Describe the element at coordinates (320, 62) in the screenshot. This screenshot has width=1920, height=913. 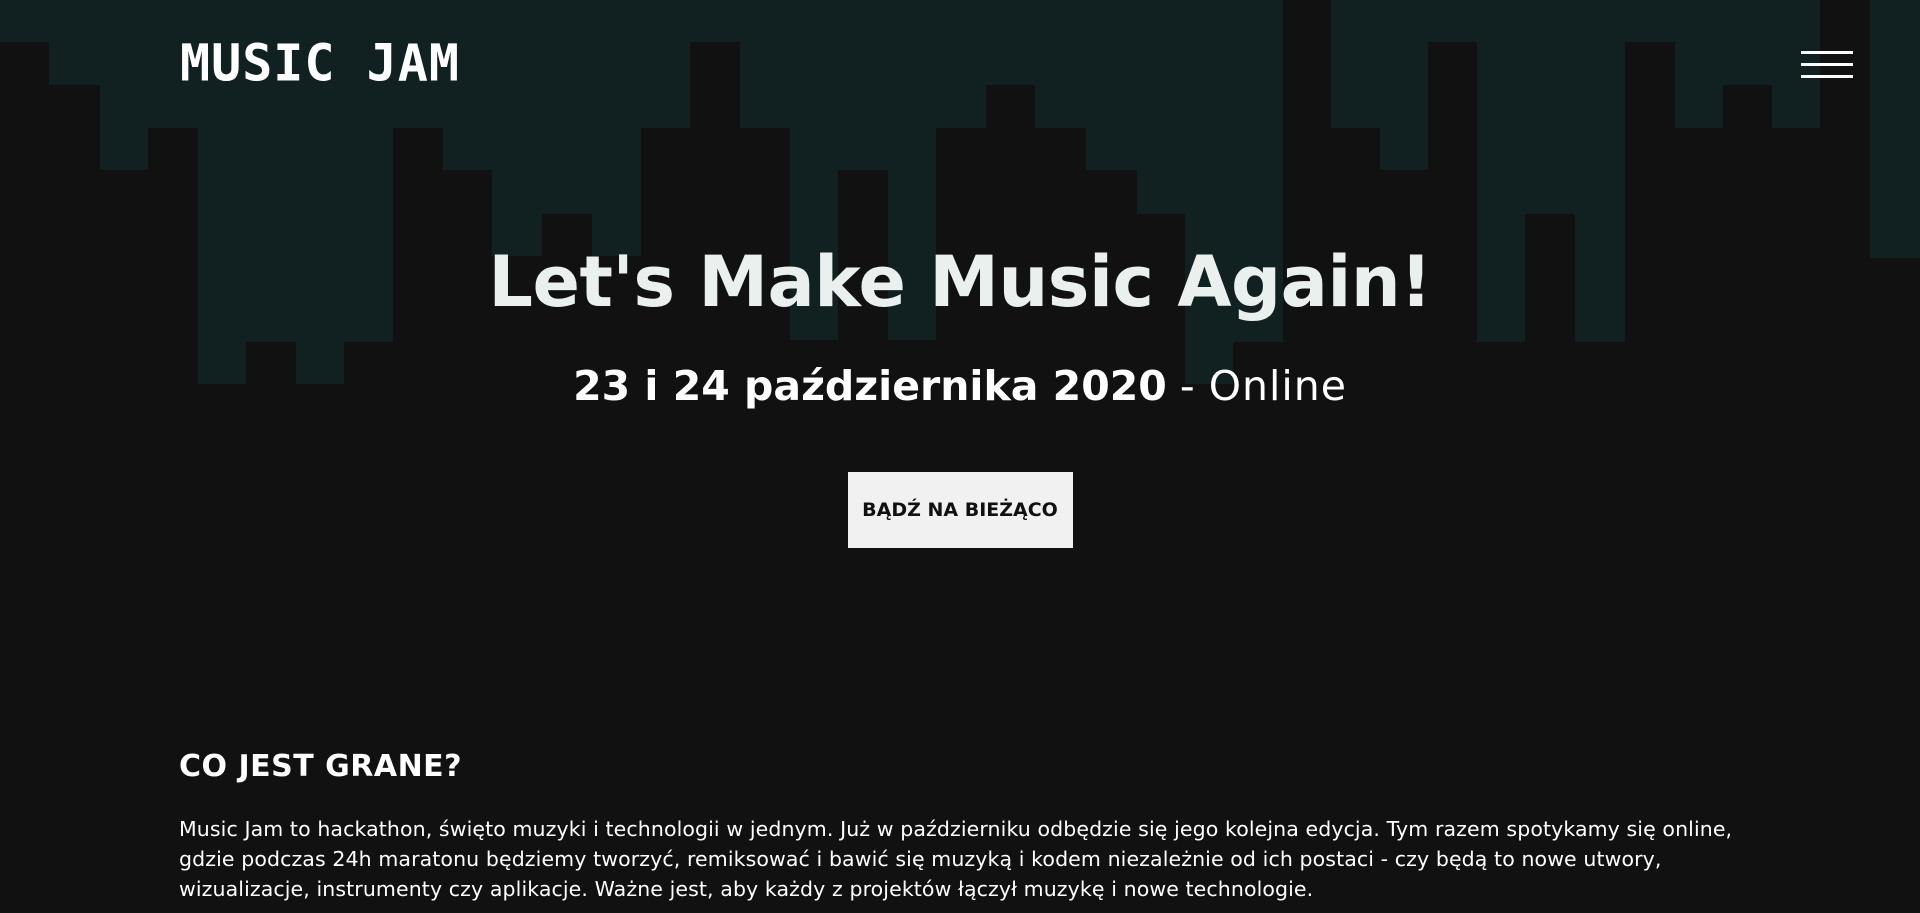
I see `site-logo: MUSIC JAM` at that location.